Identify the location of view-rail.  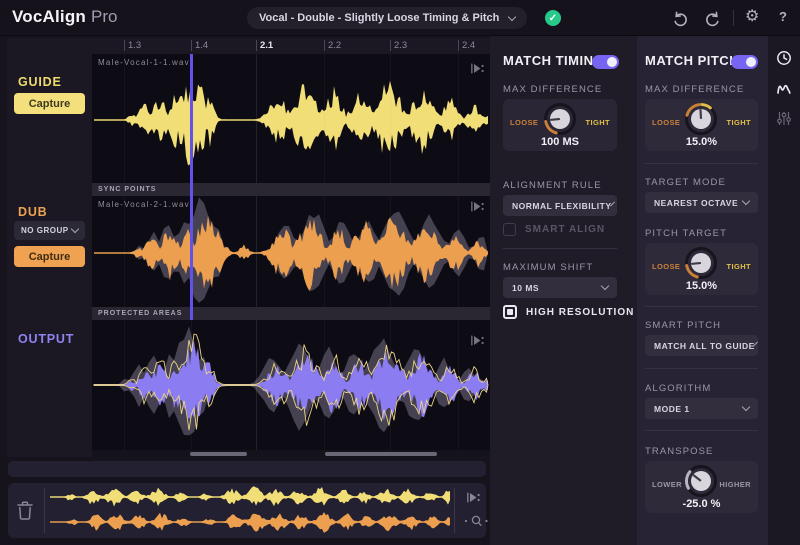
(784, 290).